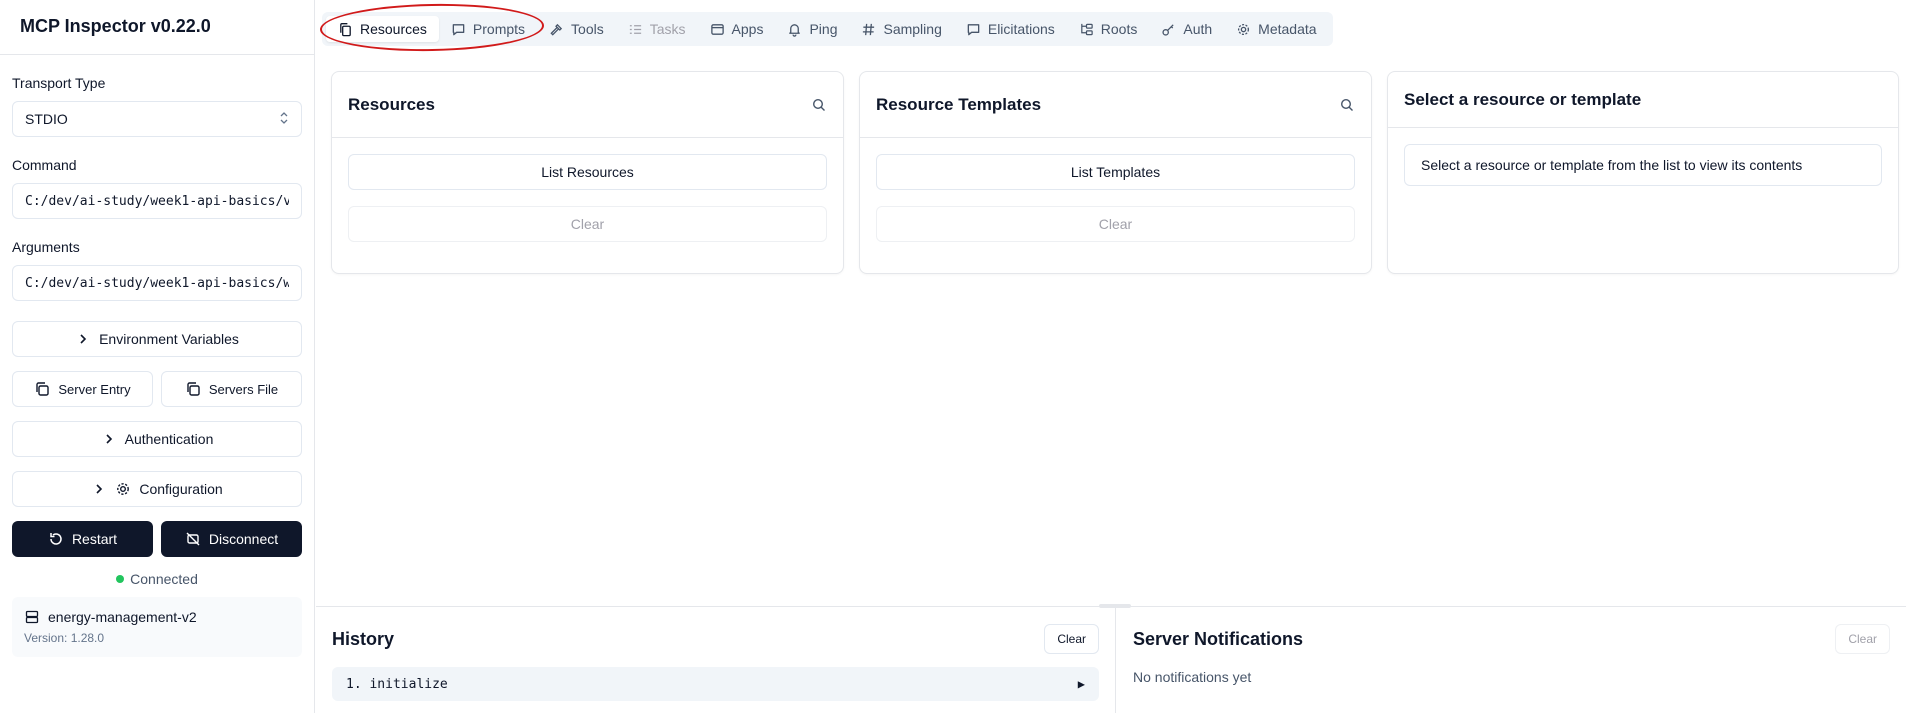 This screenshot has height=713, width=1906. I want to click on files-icon, so click(345, 29).